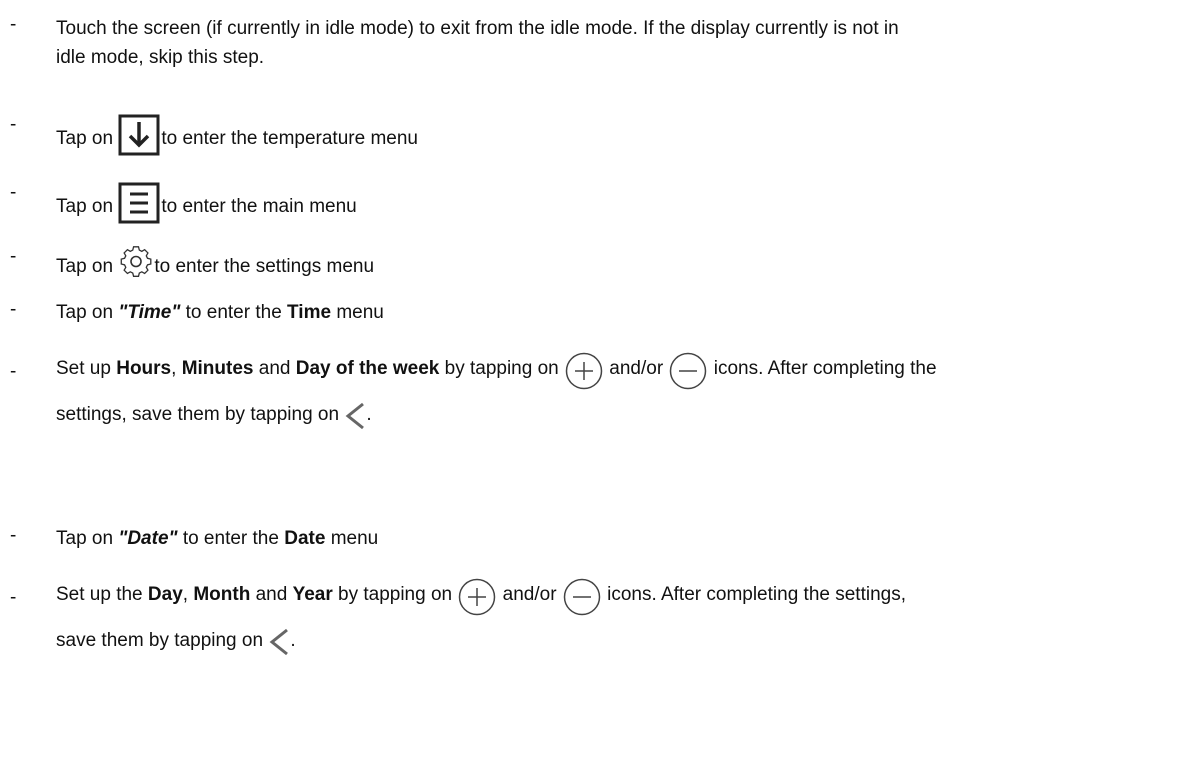 The image size is (1189, 773). I want to click on time-menu-name: Time, so click(309, 312).